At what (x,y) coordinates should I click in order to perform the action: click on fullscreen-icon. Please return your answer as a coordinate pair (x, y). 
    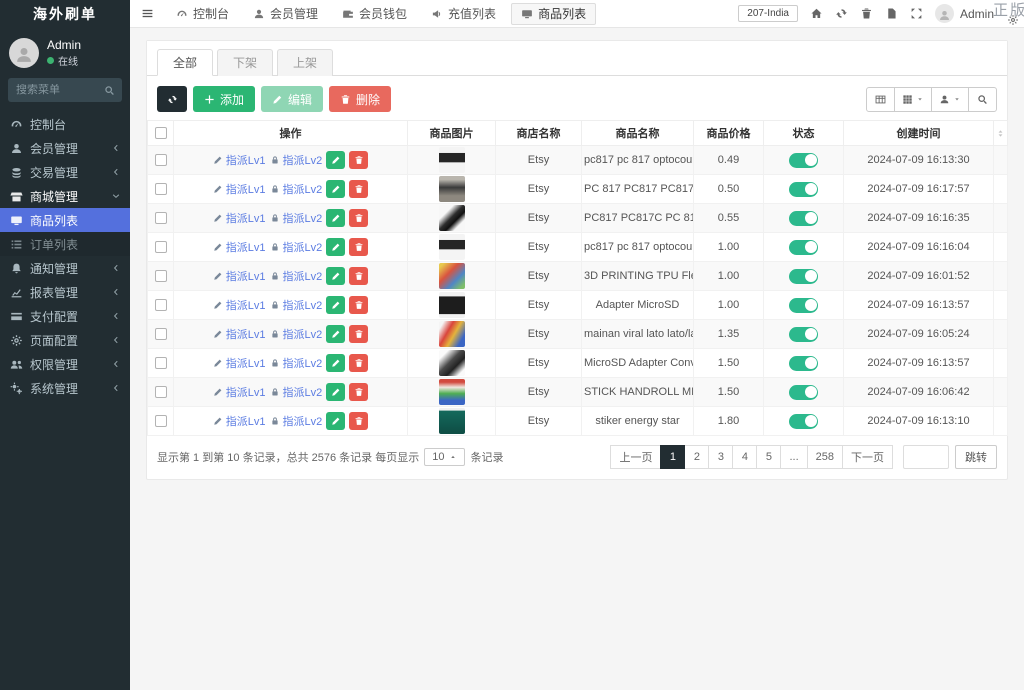
    Looking at the image, I should click on (916, 13).